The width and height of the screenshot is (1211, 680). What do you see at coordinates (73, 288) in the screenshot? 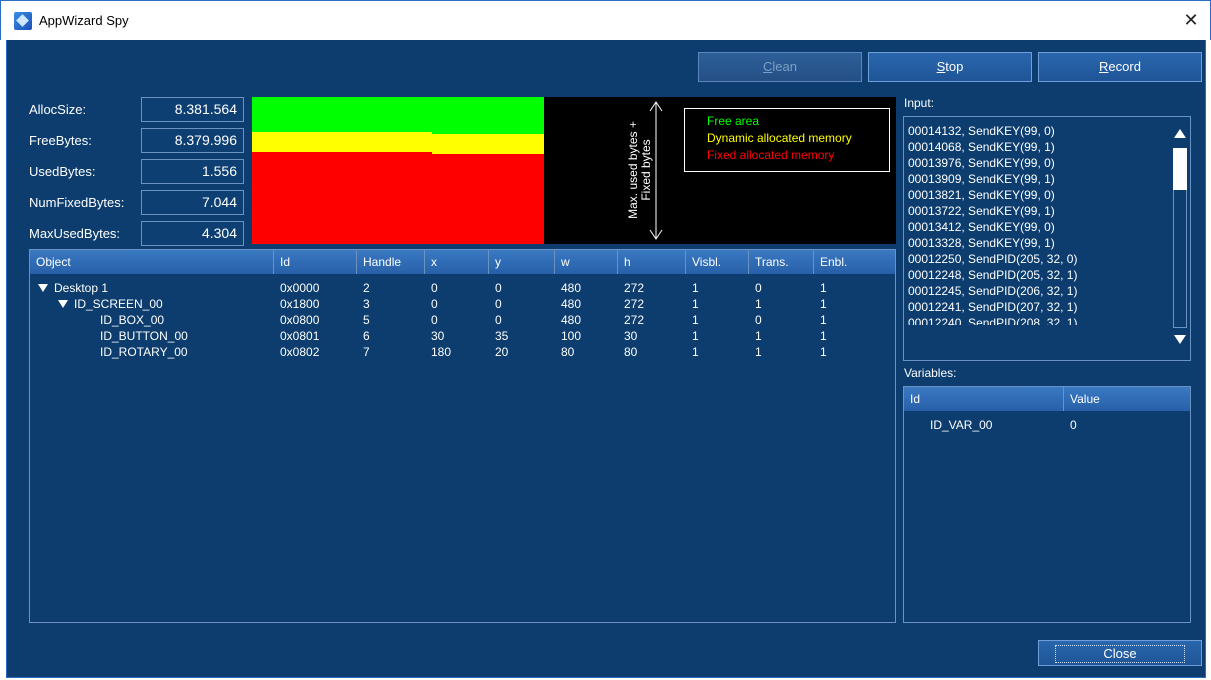
I see `tree-node-desktop: Desktop 1` at bounding box center [73, 288].